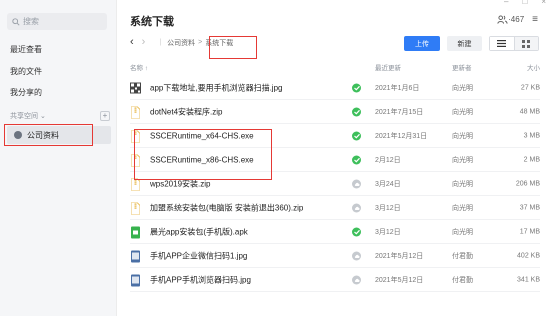  Describe the element at coordinates (335, 88) in the screenshot. I see `table-row: app下载地址,要用手机浏览器扫描.jpg 2021年1月6日 向光明 27 KB` at that location.